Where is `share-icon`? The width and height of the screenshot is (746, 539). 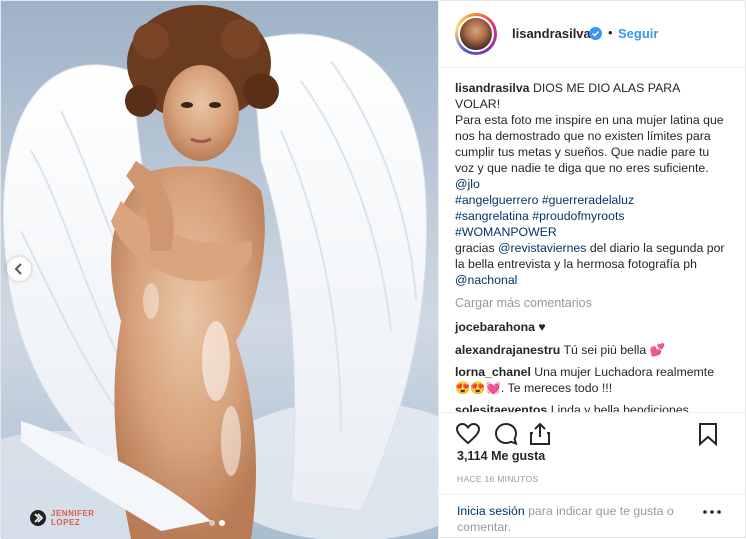
share-icon is located at coordinates (540, 434).